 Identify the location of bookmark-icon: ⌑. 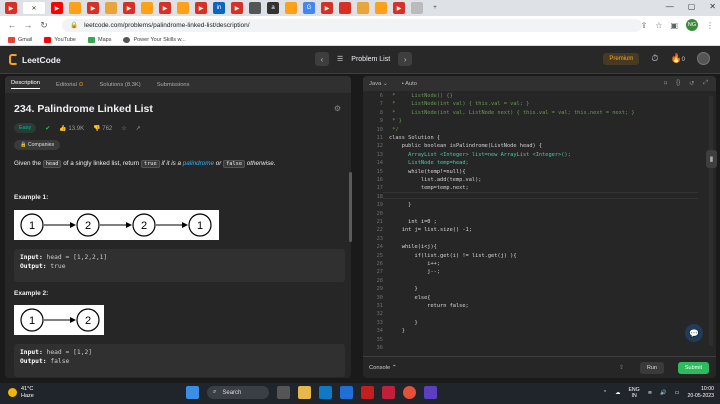
(665, 83).